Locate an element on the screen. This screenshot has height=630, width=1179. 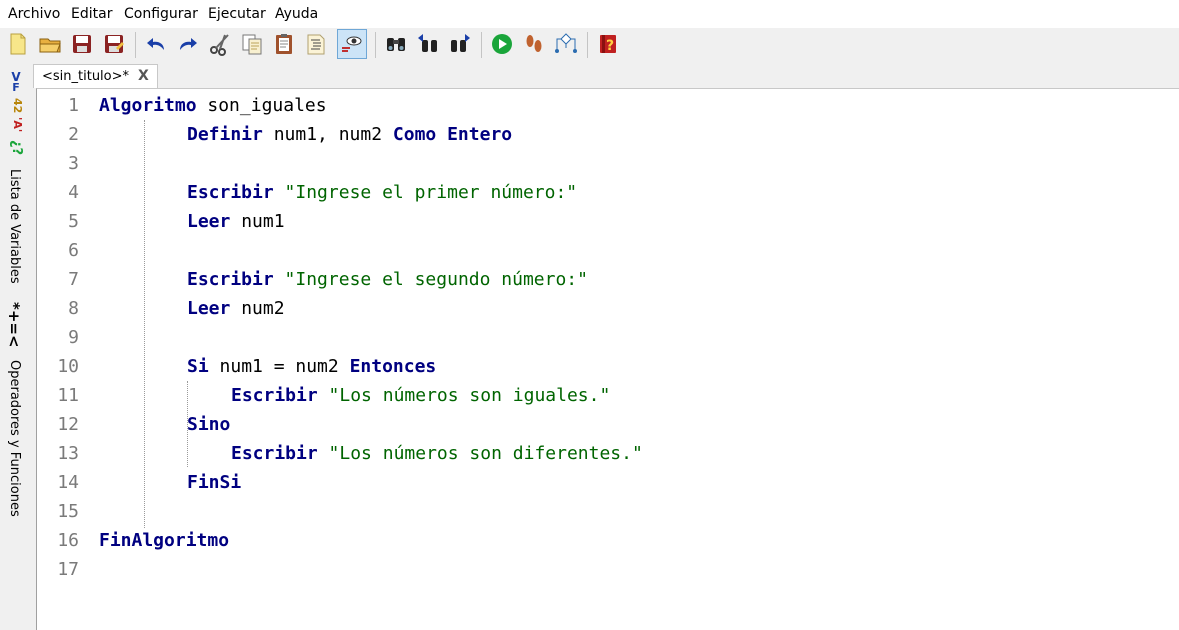
undo-icon is located at coordinates (155, 44).